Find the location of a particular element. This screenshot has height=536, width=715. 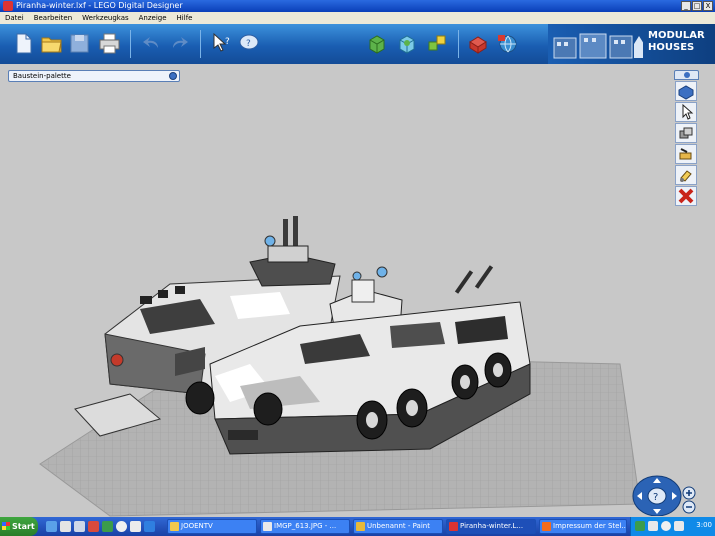

building-guide-icon is located at coordinates (437, 43).